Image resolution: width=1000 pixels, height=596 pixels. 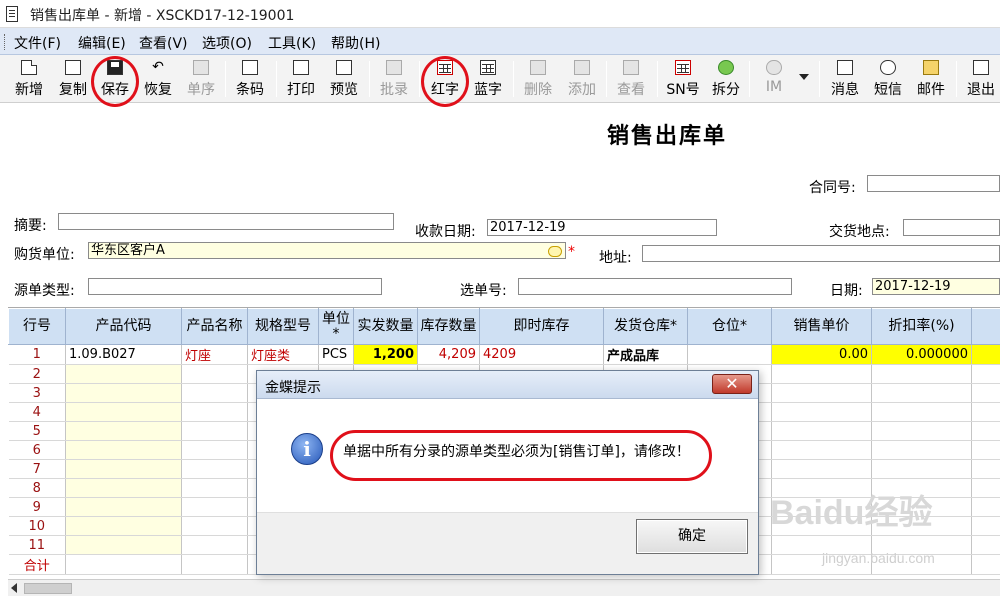 What do you see at coordinates (921, 354) in the screenshot?
I see `cell-discount: 0.000000` at bounding box center [921, 354].